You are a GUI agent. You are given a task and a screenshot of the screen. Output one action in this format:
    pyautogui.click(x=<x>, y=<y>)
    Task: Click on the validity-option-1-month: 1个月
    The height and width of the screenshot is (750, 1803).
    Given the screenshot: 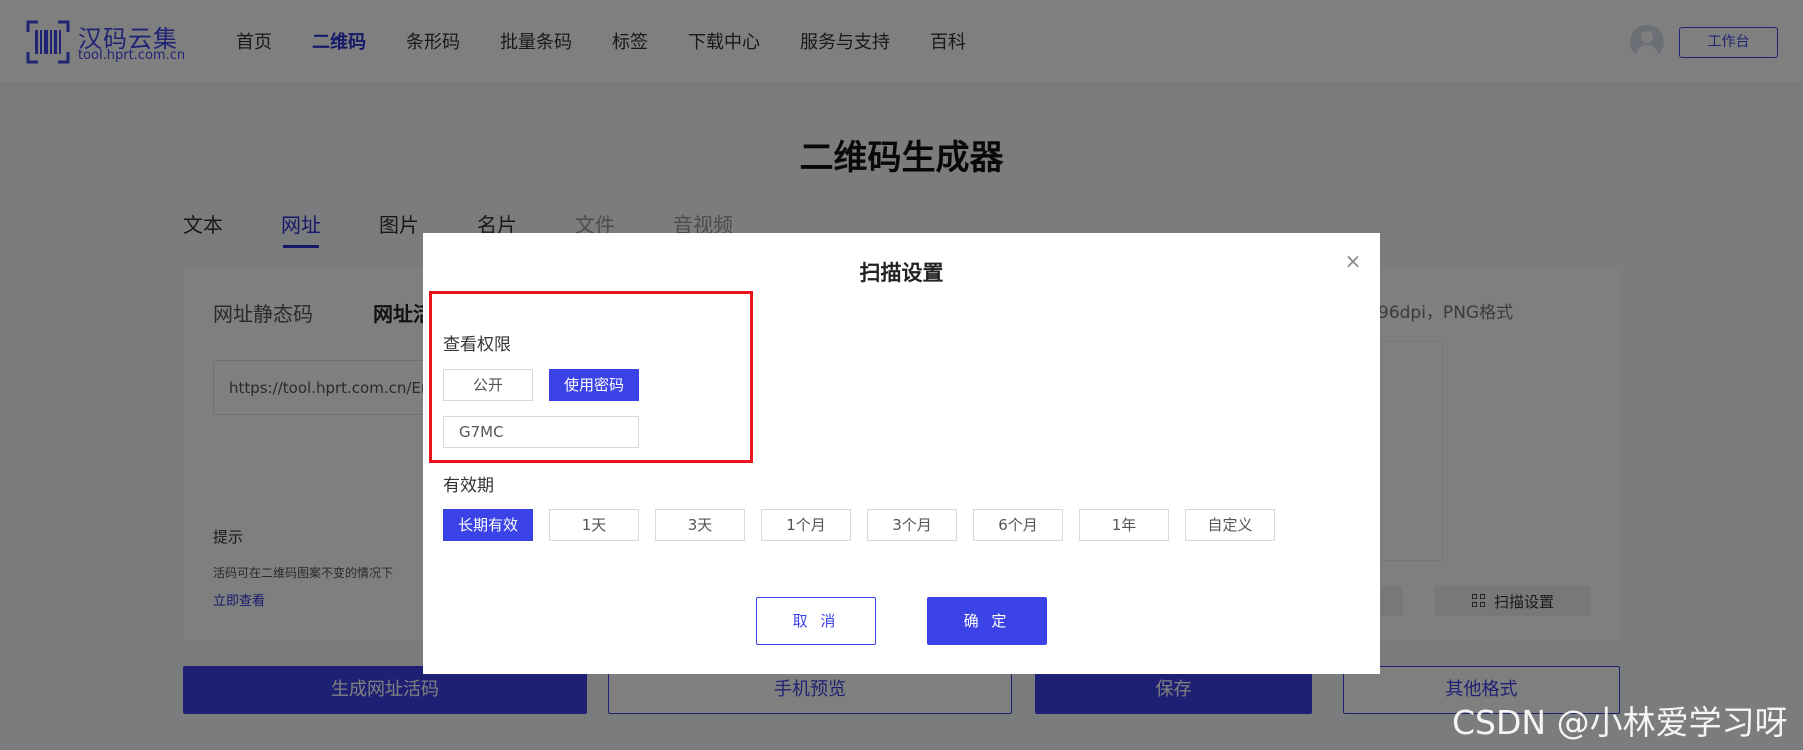 What is the action you would take?
    pyautogui.click(x=806, y=525)
    